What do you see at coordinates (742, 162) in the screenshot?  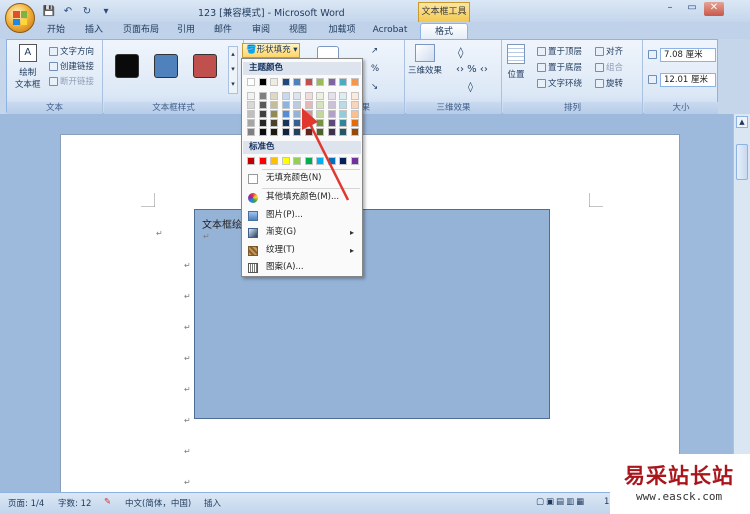 I see `scroll-thumb` at bounding box center [742, 162].